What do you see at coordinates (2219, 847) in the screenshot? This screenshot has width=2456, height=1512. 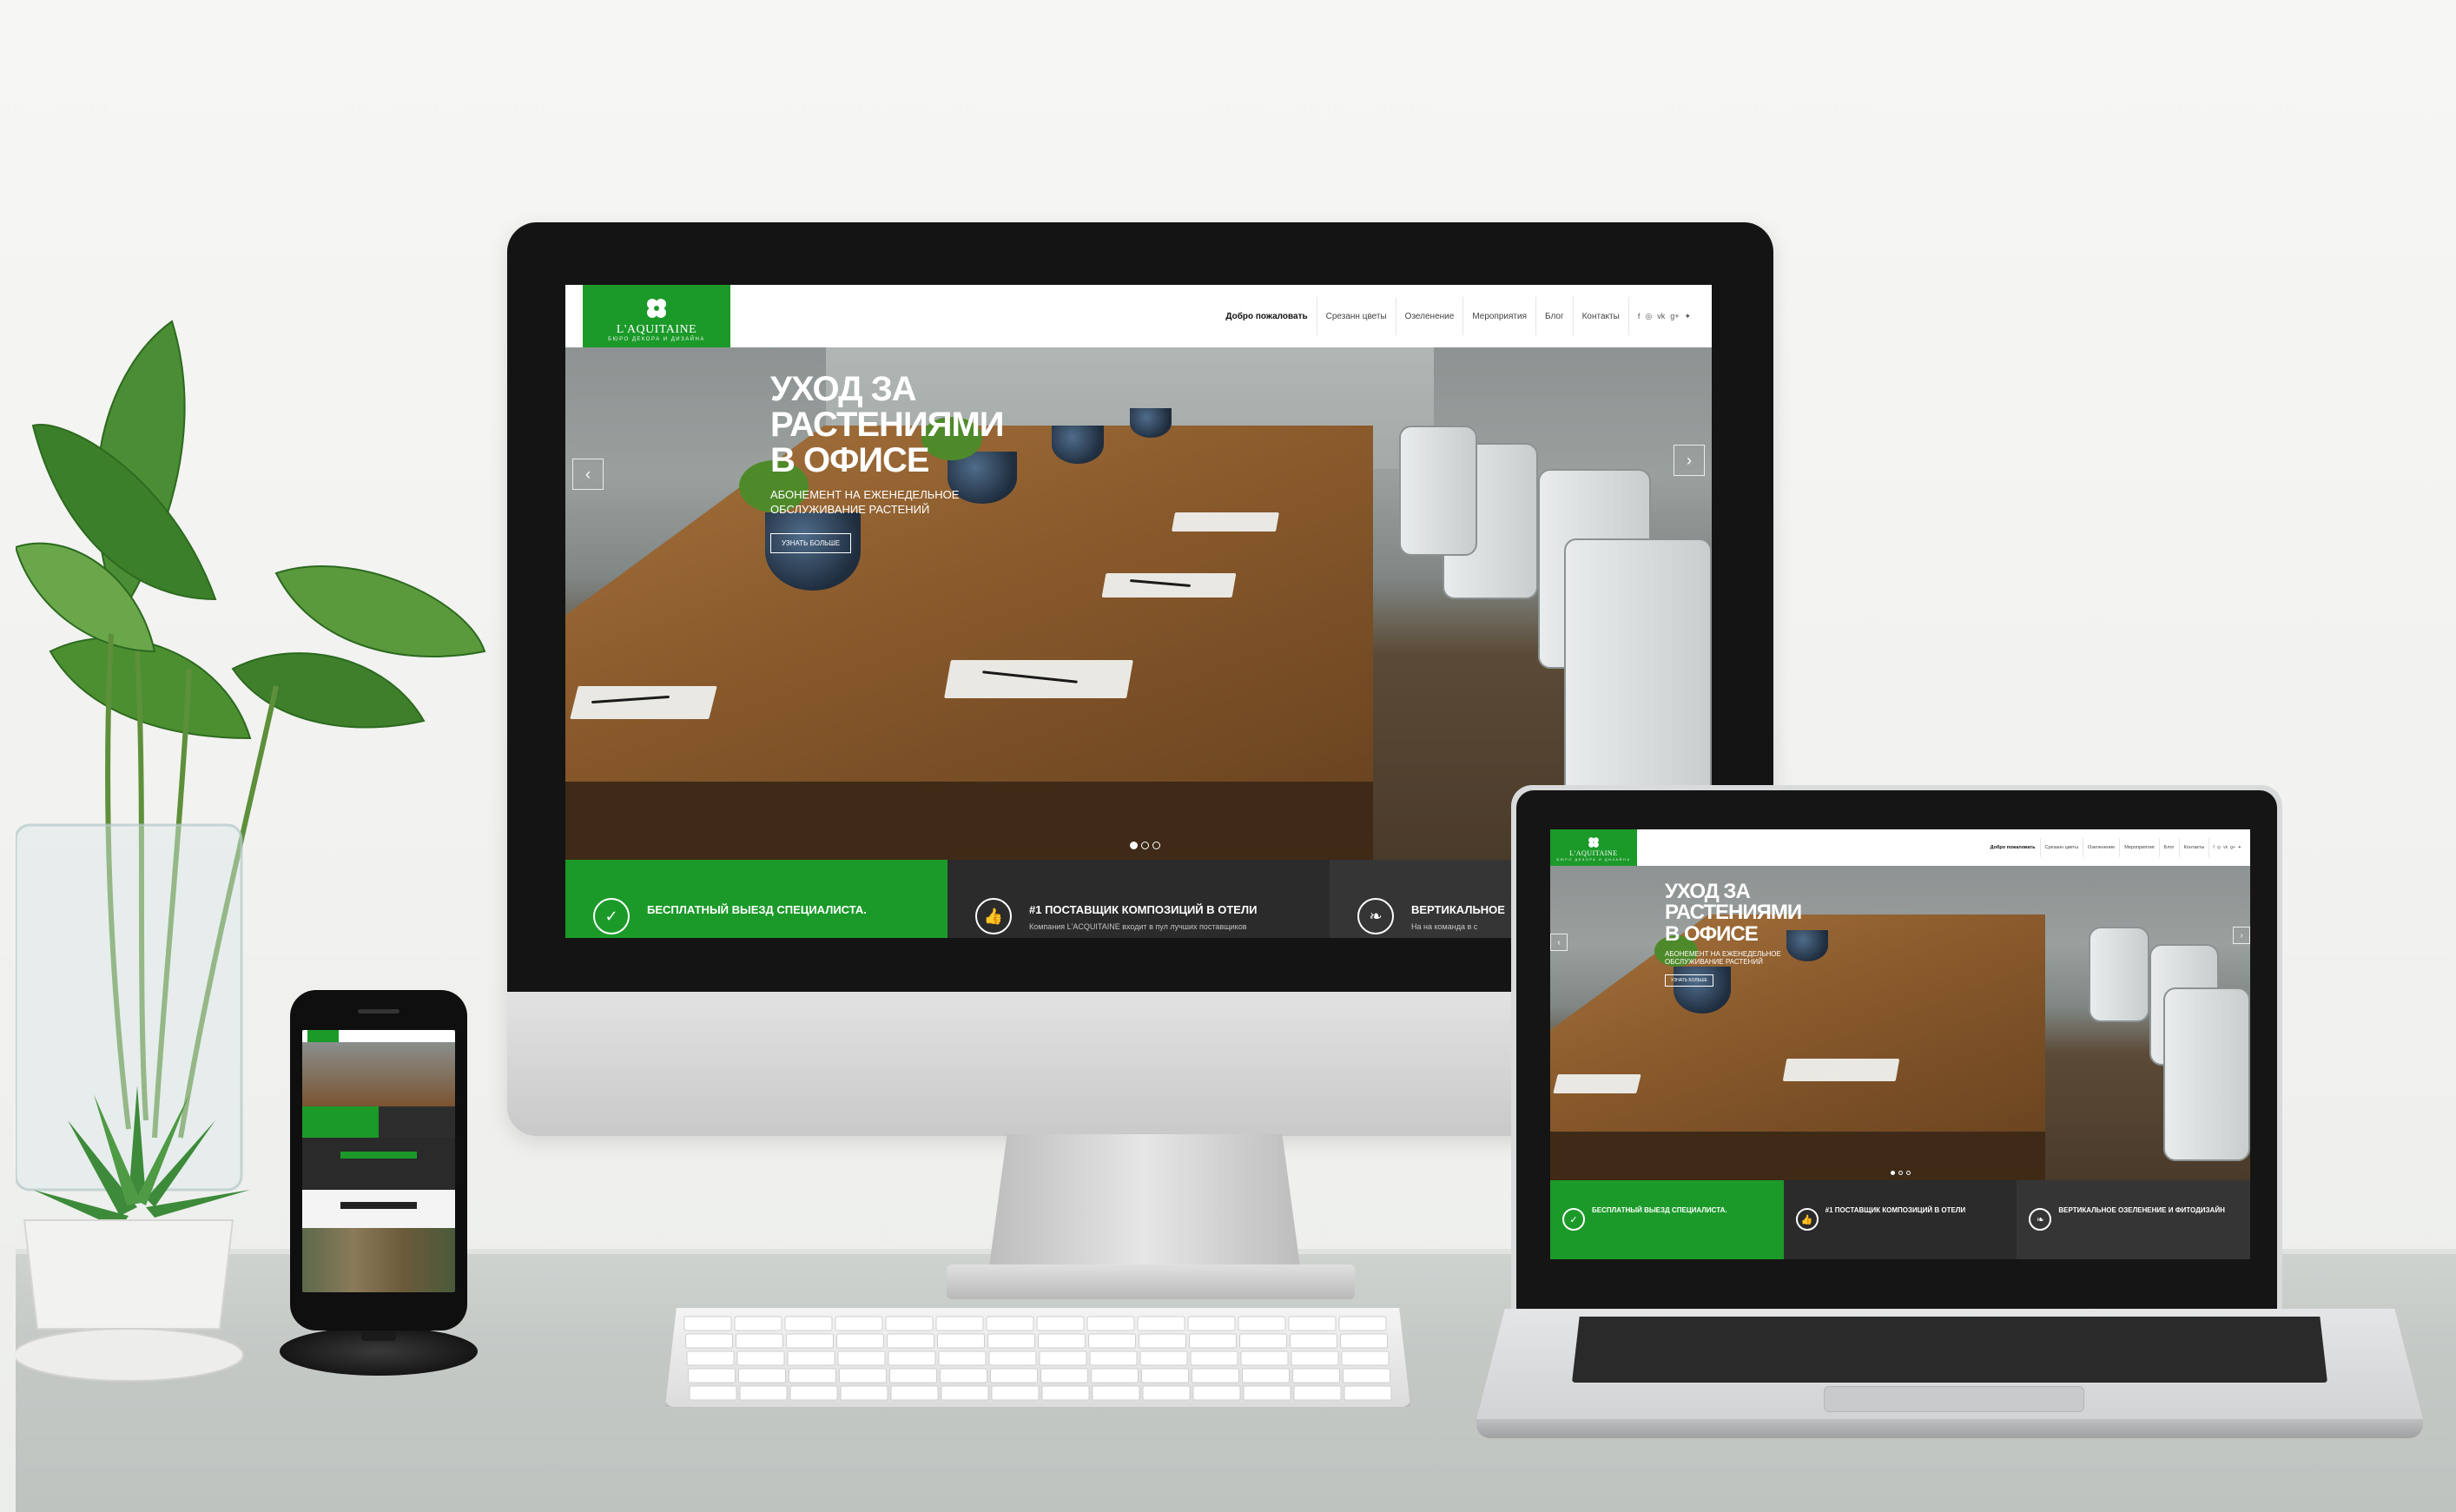 I see `laptop-instagram-icon: ◎` at bounding box center [2219, 847].